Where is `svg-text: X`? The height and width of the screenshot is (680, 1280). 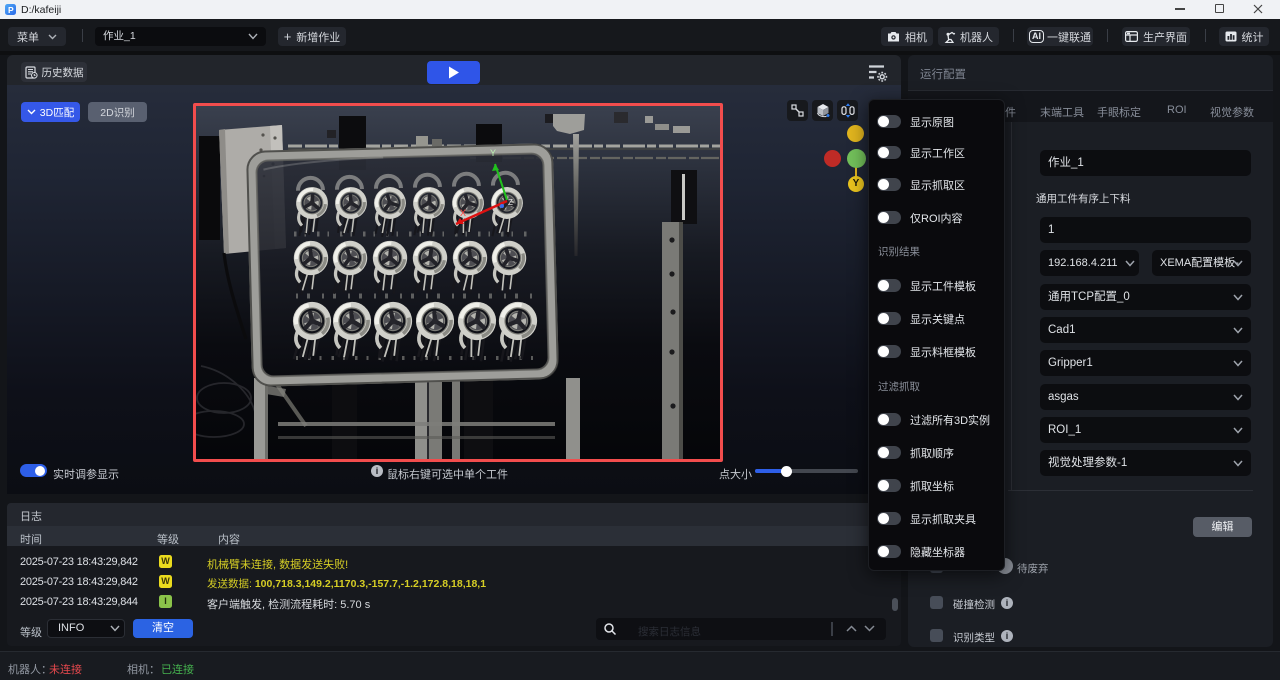
svg-text: X is located at coordinates (463, 213).